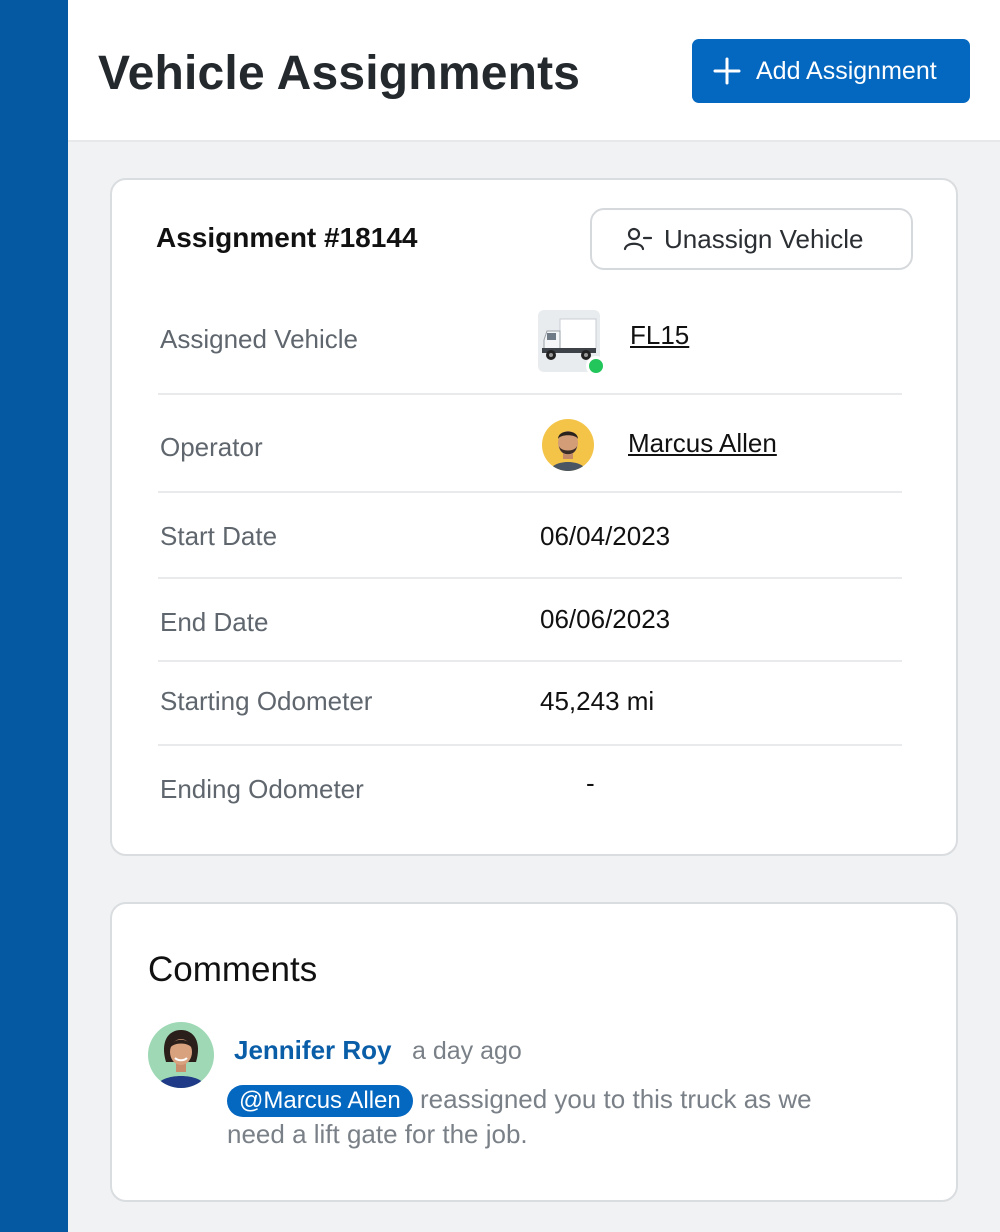 The width and height of the screenshot is (1000, 1232). I want to click on start-date-value: 06/04/2023, so click(605, 536).